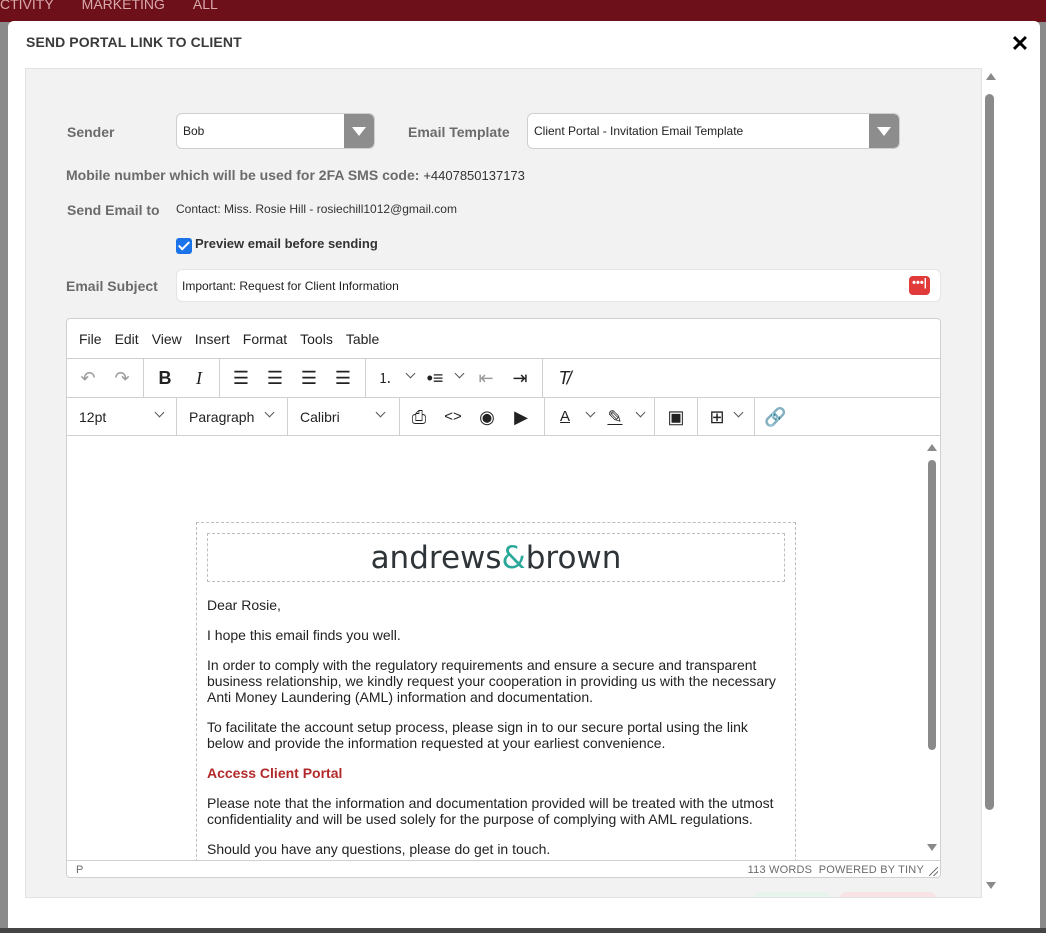 This screenshot has height=933, width=1046. Describe the element at coordinates (286, 243) in the screenshot. I see `preview-label: Preview email before sending` at that location.